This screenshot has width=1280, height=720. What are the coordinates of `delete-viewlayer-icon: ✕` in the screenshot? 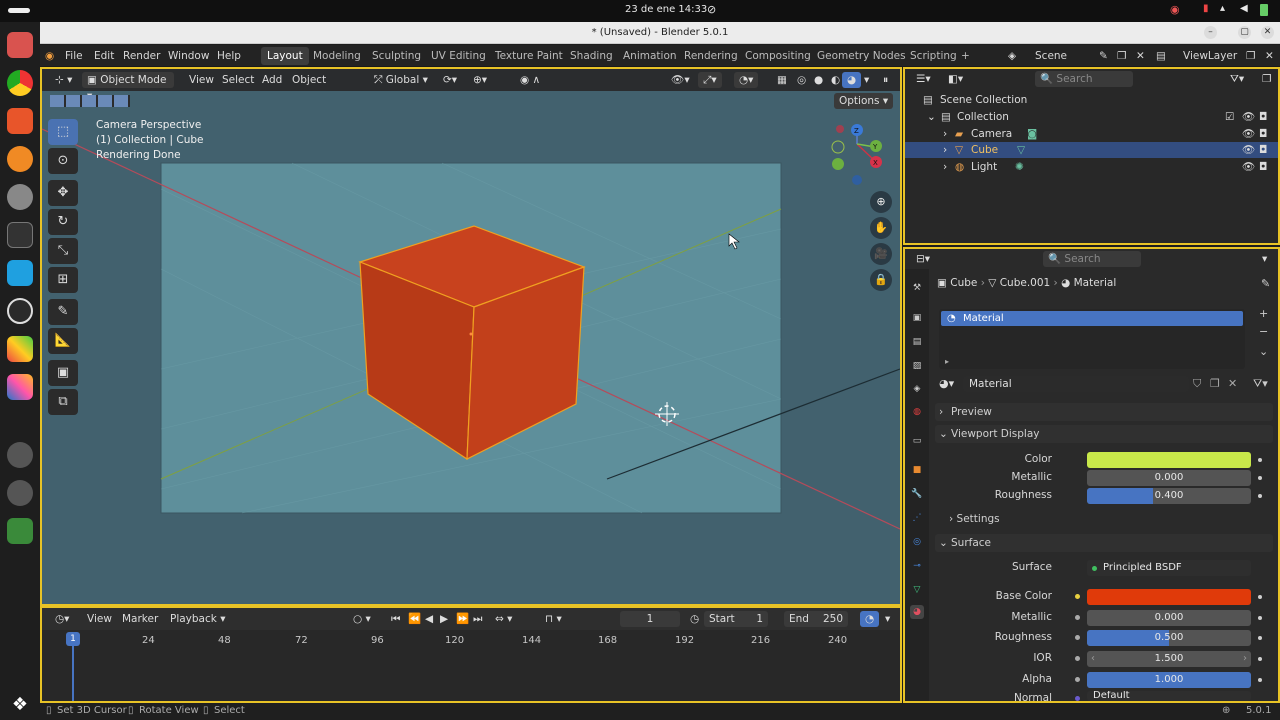 It's located at (1269, 56).